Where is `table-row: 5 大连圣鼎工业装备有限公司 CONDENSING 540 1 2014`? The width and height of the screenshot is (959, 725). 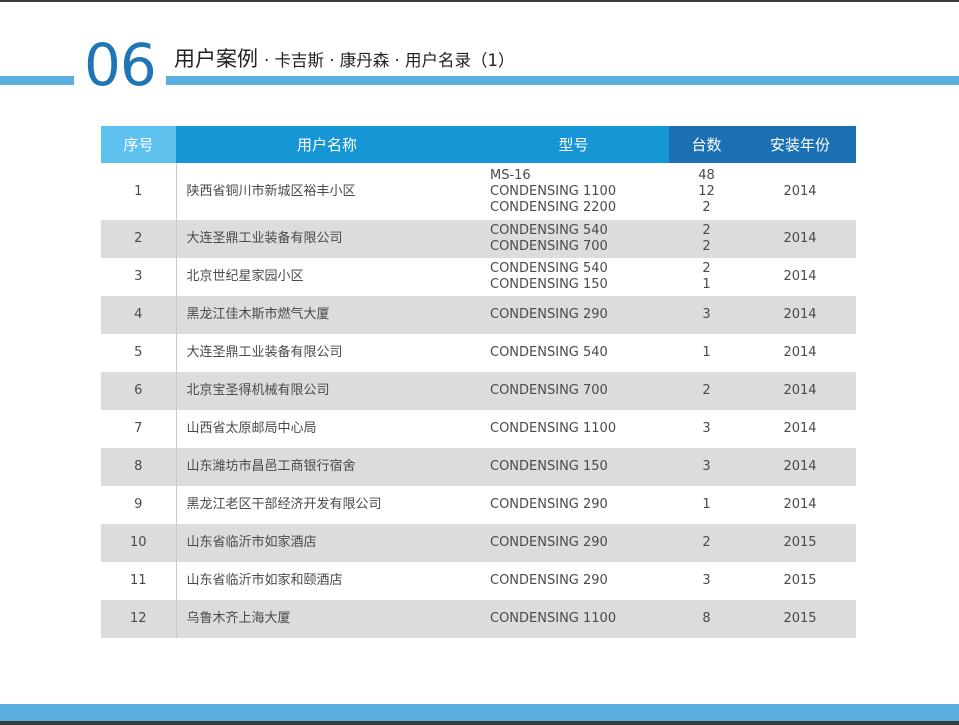 table-row: 5 大连圣鼎工业装备有限公司 CONDENSING 540 1 2014 is located at coordinates (478, 353).